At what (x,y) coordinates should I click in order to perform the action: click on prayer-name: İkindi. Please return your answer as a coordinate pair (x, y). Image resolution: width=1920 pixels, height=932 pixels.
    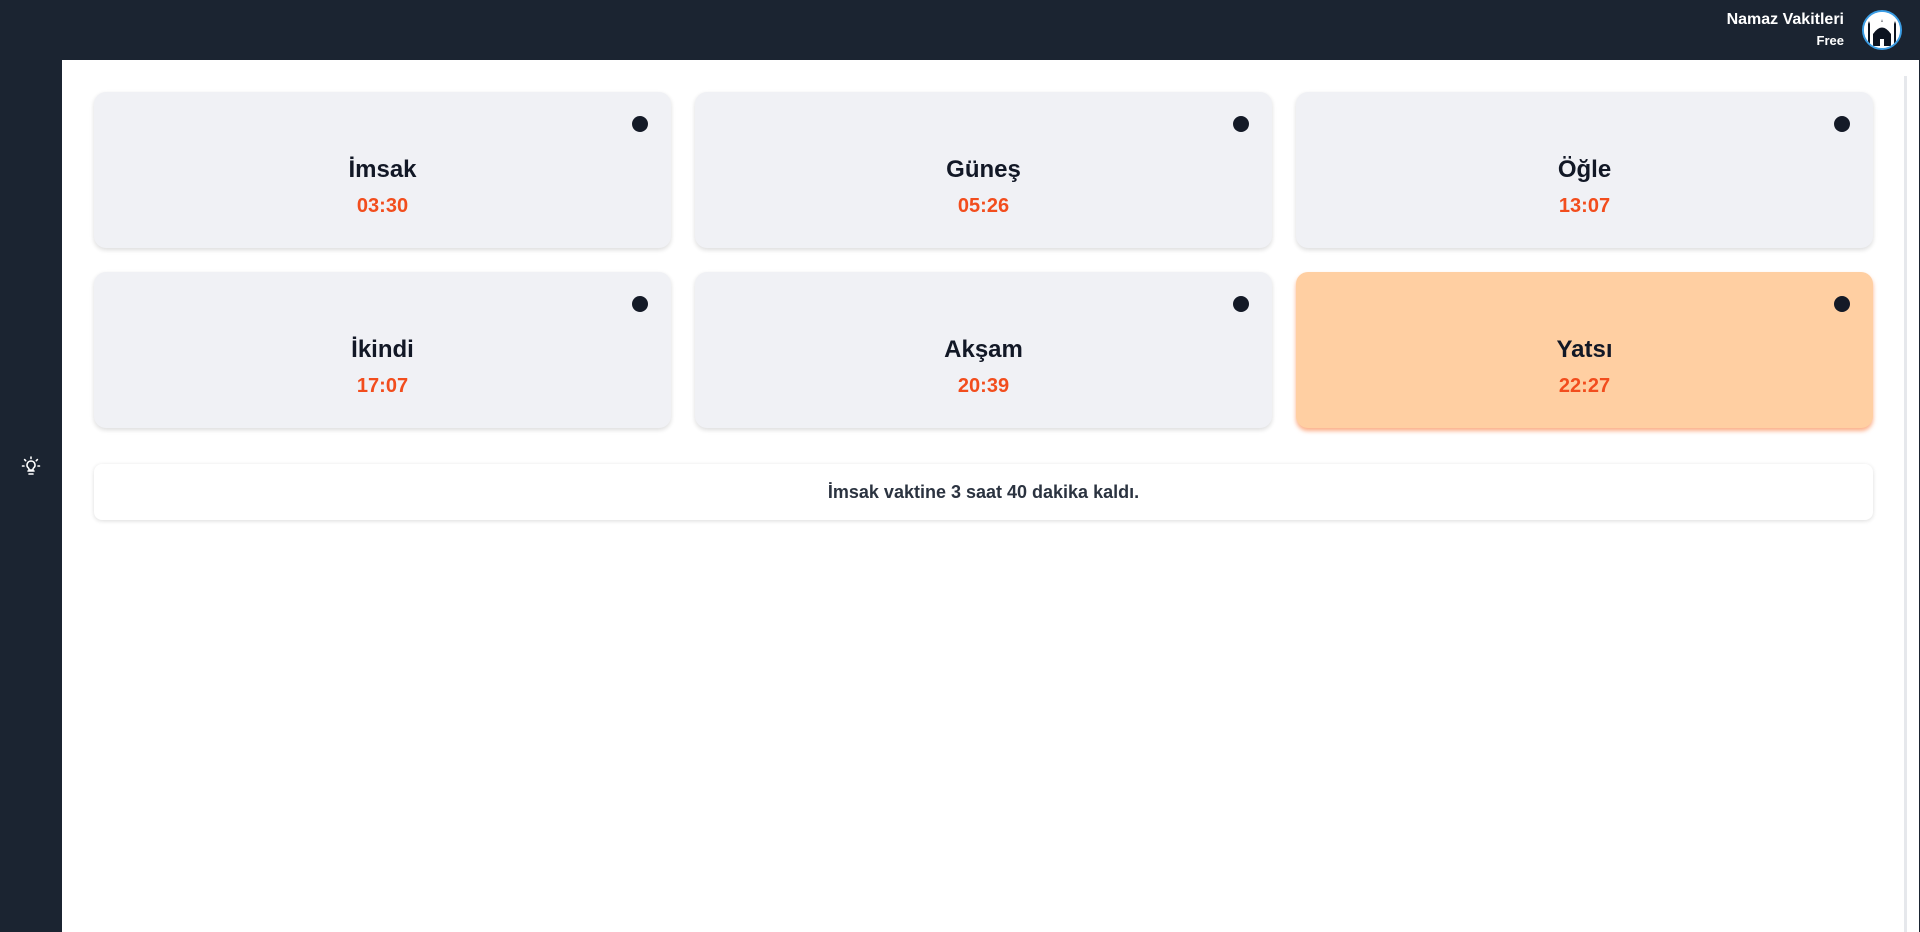
    Looking at the image, I should click on (382, 349).